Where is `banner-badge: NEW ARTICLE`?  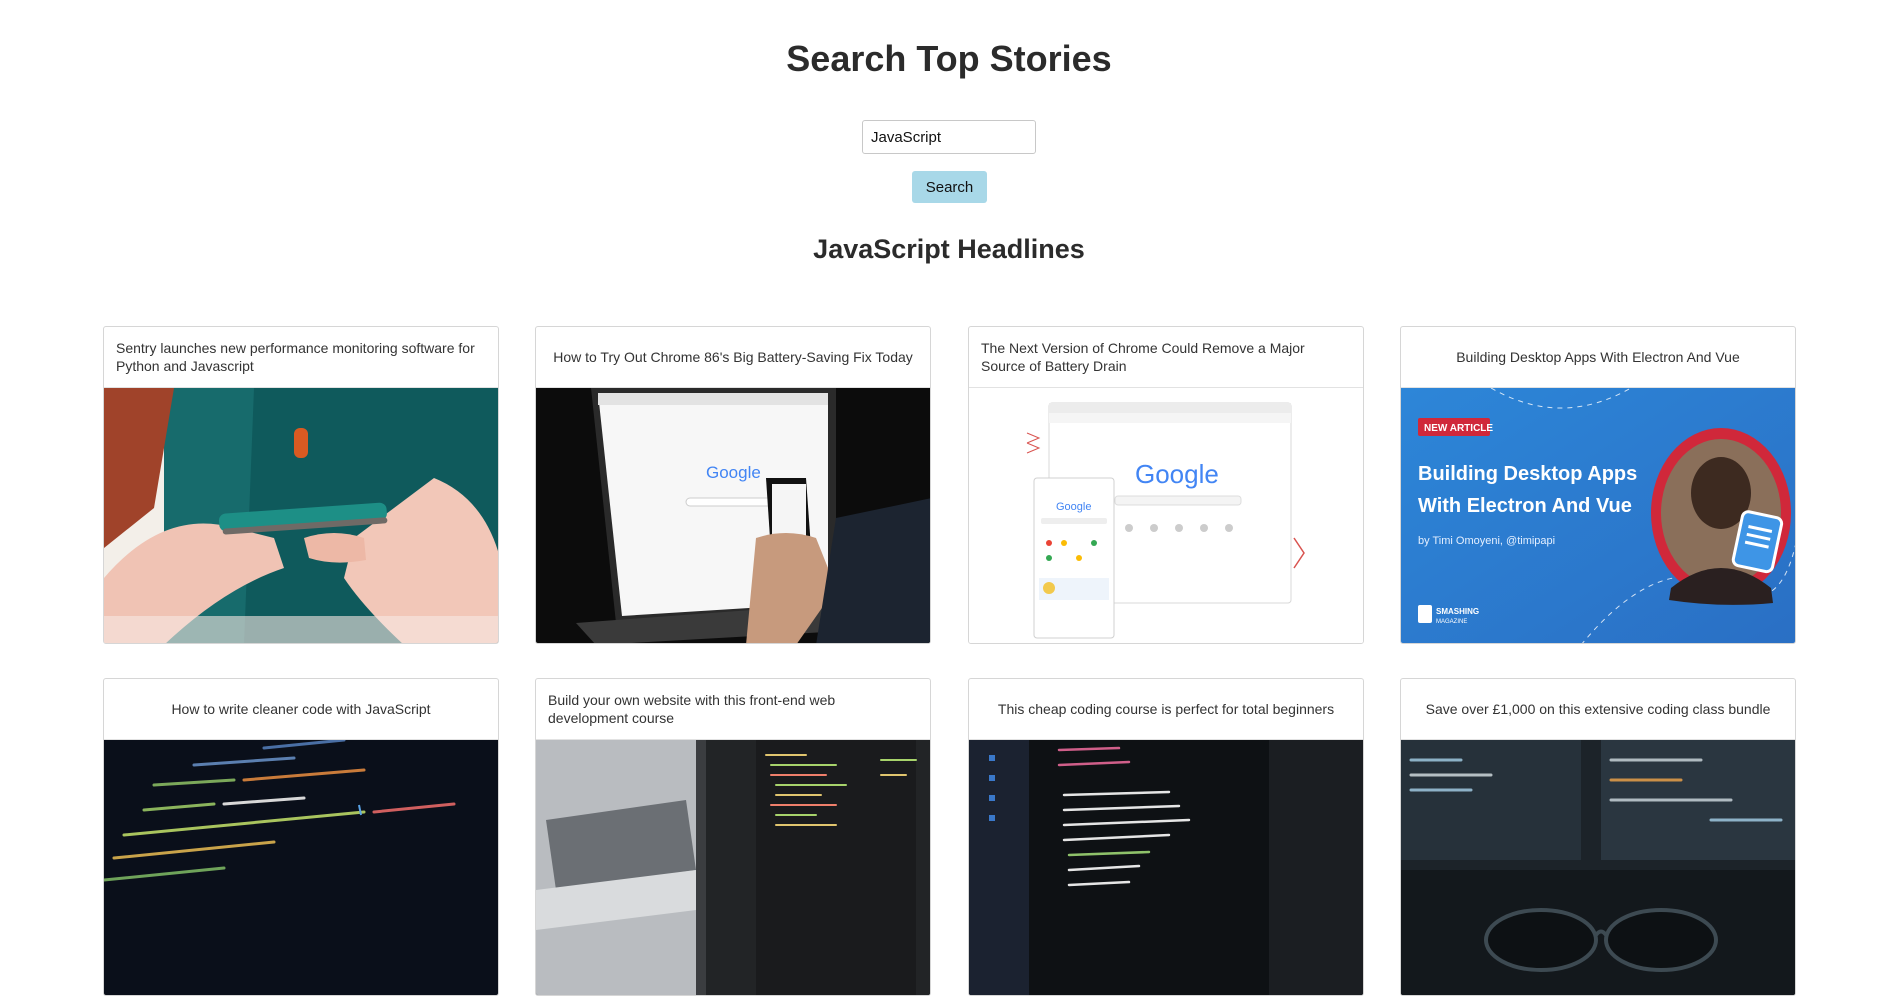 banner-badge: NEW ARTICLE is located at coordinates (1458, 428).